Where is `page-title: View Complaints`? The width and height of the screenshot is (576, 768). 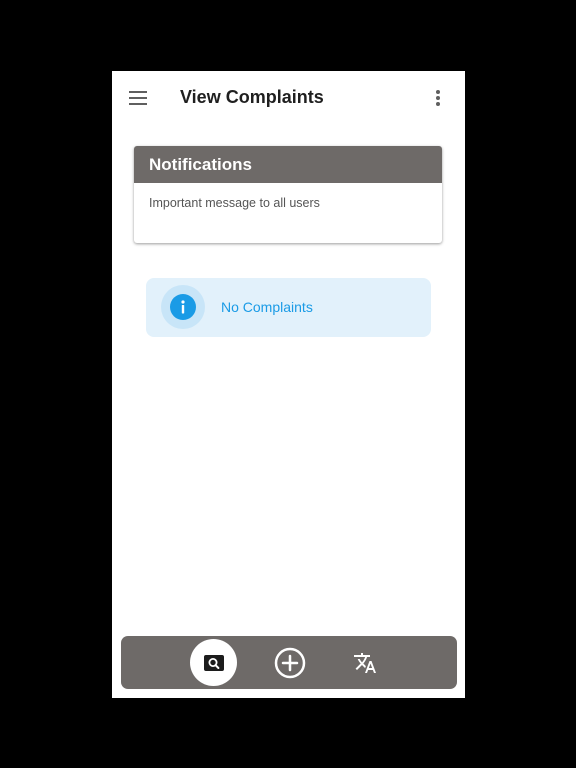 page-title: View Complaints is located at coordinates (252, 97).